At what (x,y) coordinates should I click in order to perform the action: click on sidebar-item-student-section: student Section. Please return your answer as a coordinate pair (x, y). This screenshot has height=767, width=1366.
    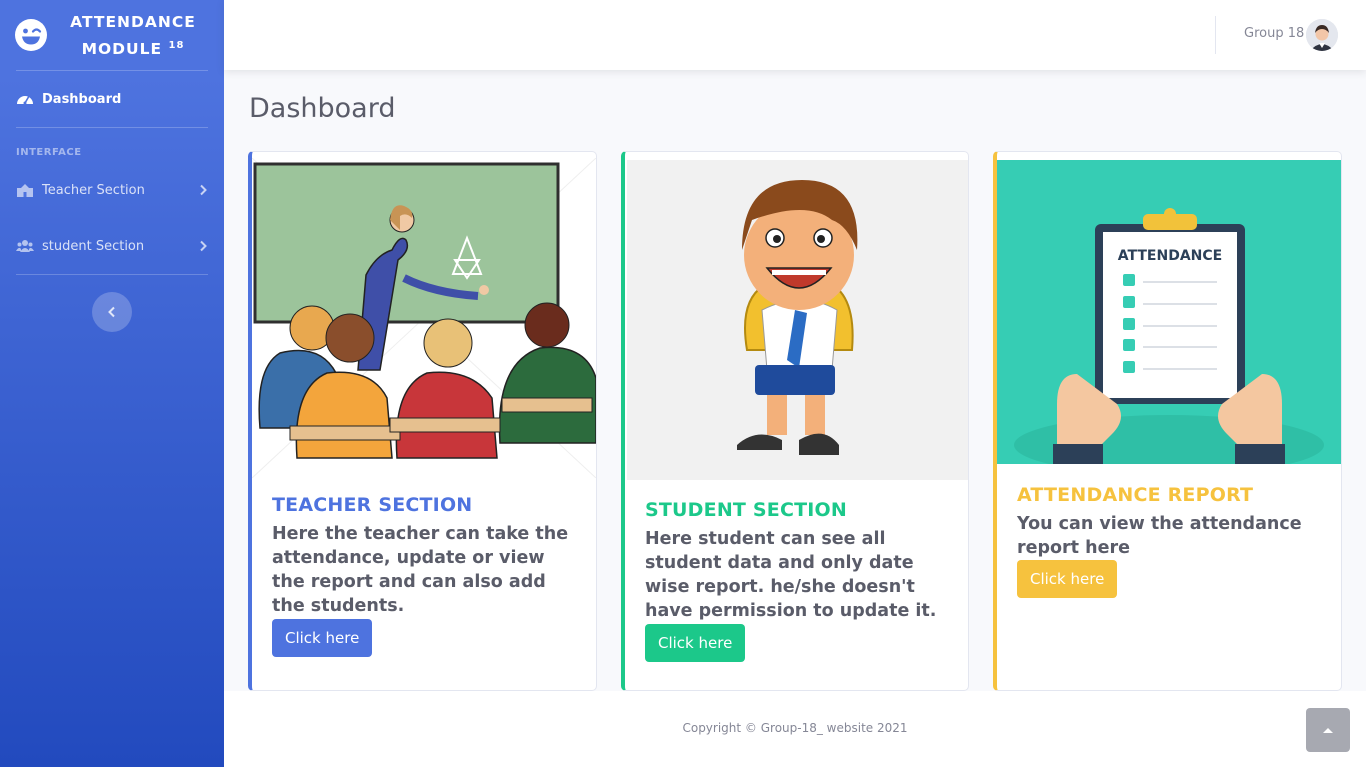
    Looking at the image, I should click on (112, 246).